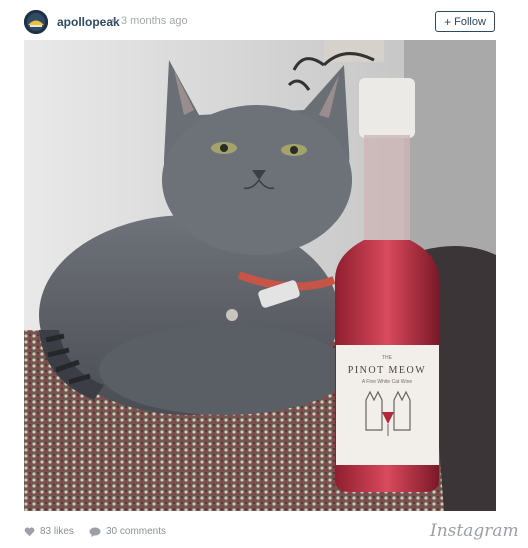 The width and height of the screenshot is (528, 548). What do you see at coordinates (29, 531) in the screenshot?
I see `heart-icon` at bounding box center [29, 531].